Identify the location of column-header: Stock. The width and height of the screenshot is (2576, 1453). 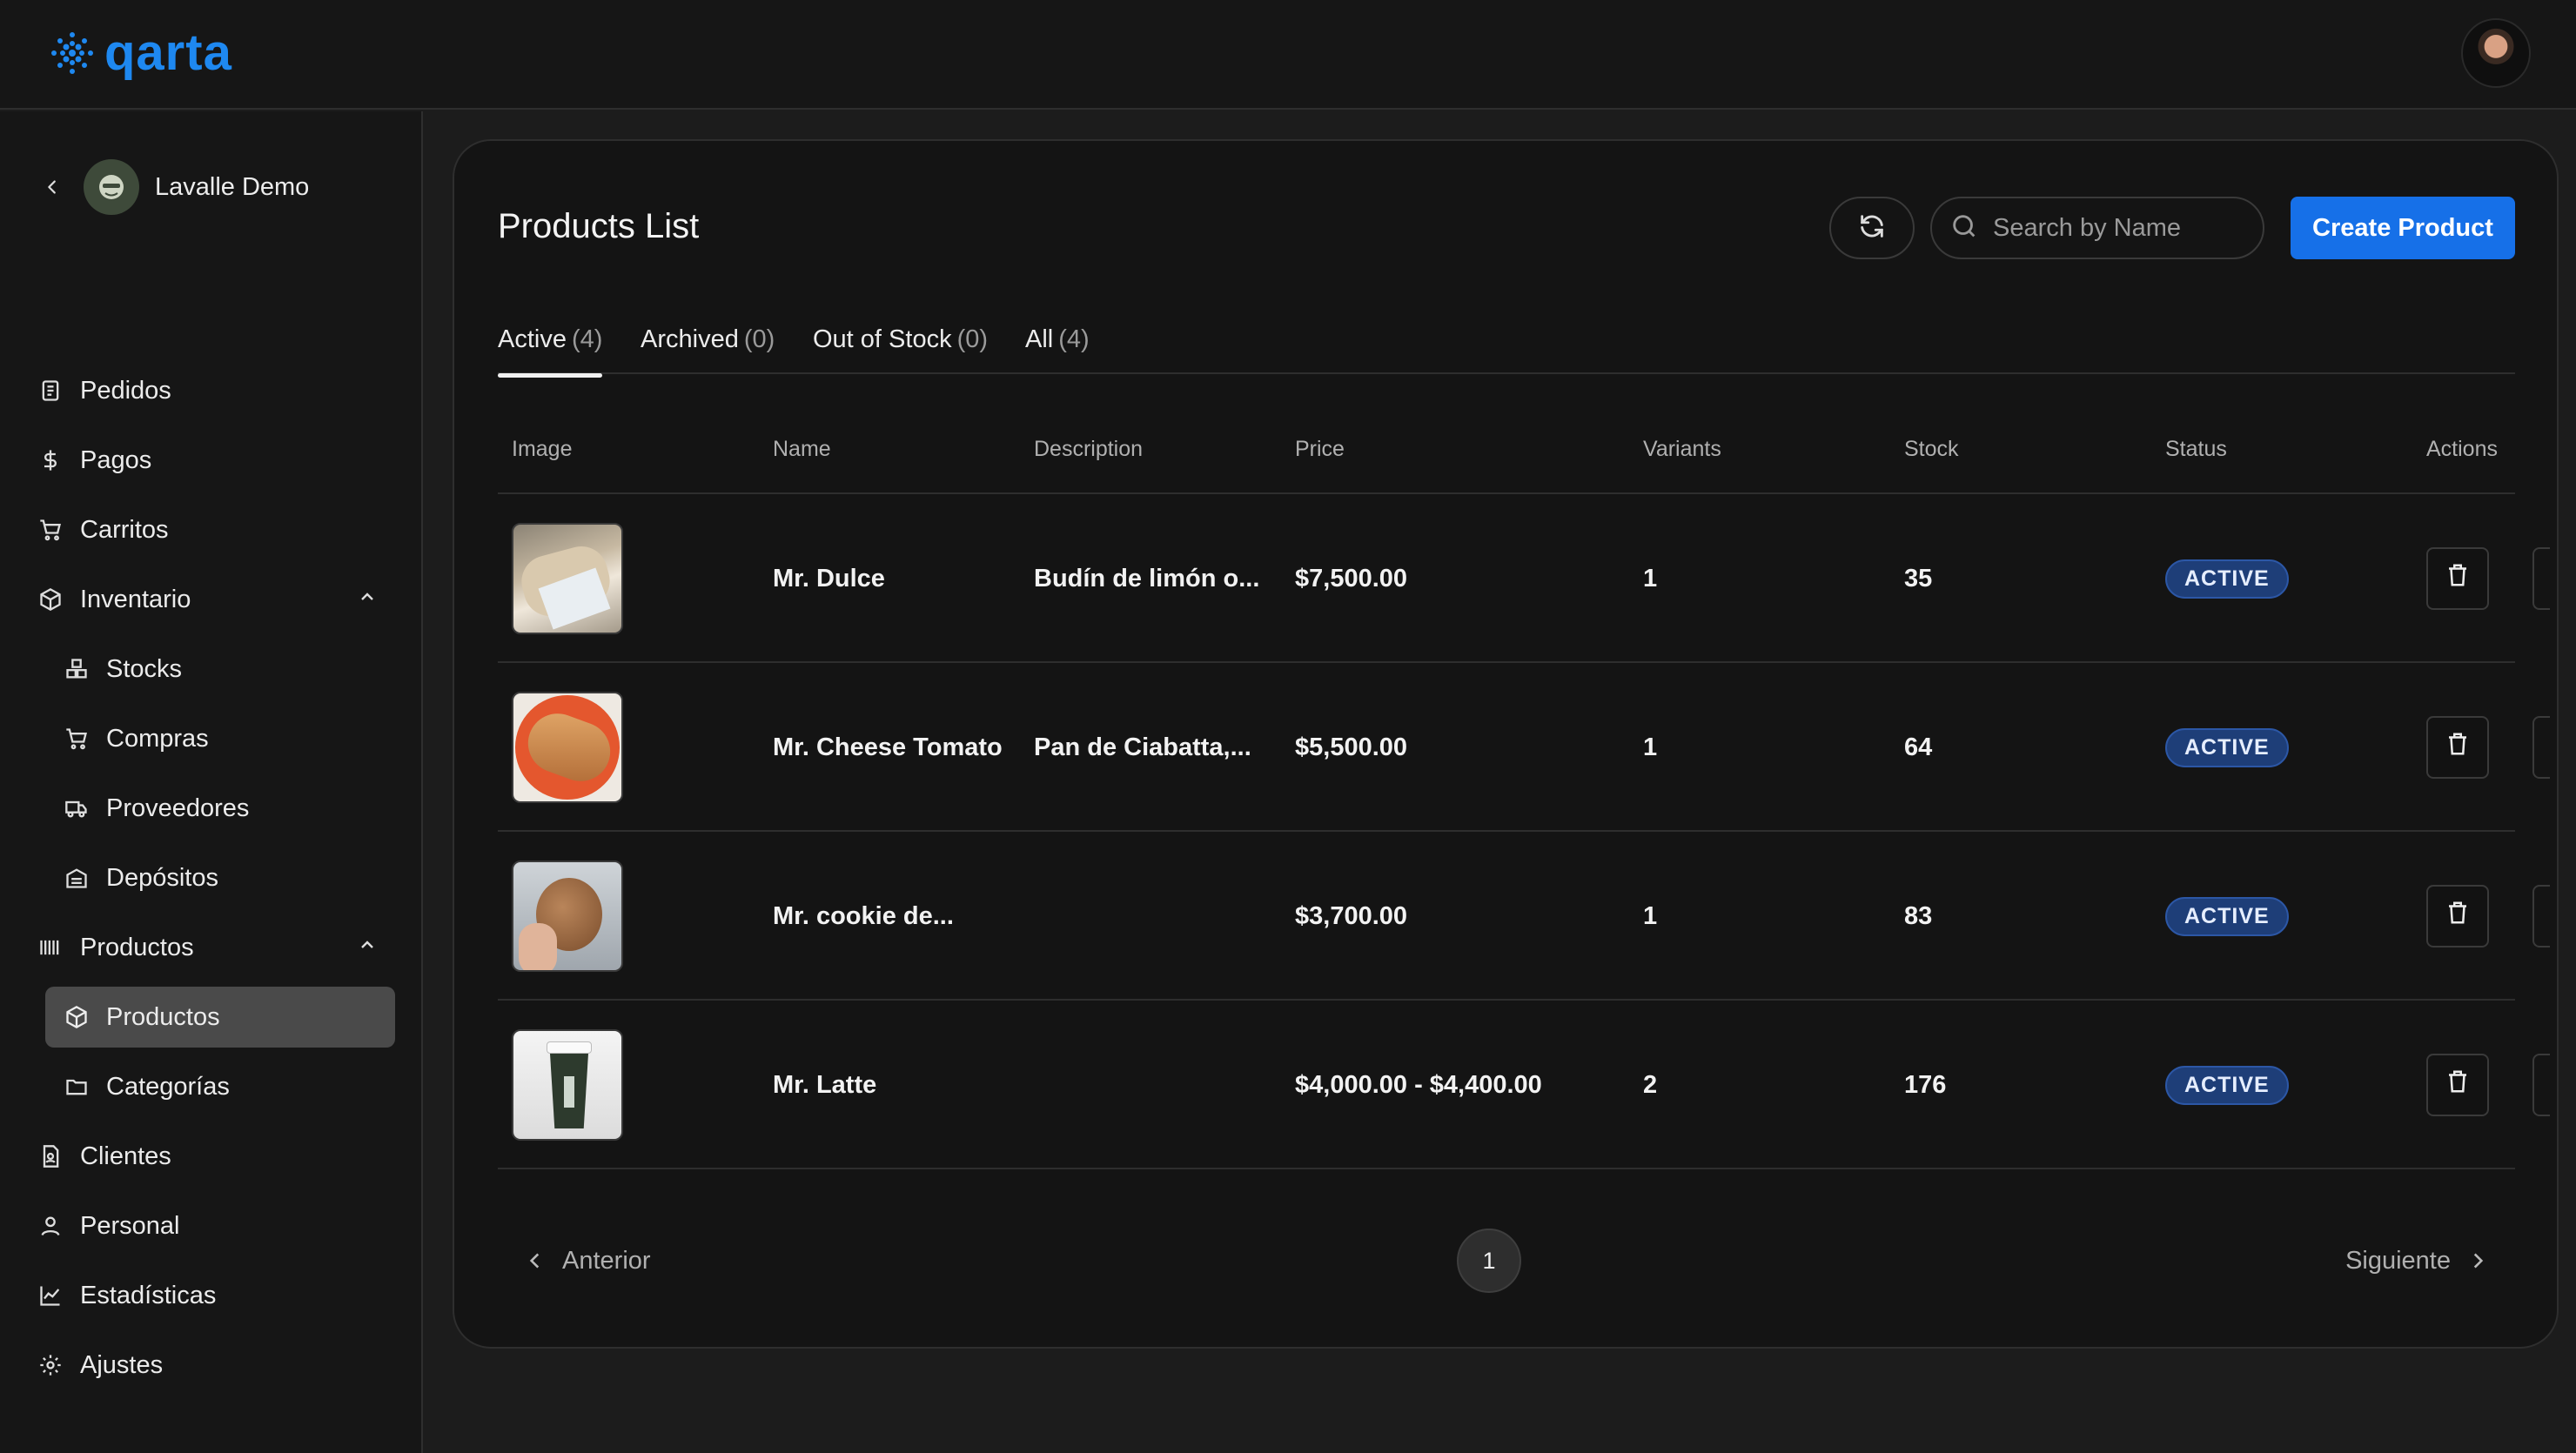
(1931, 449).